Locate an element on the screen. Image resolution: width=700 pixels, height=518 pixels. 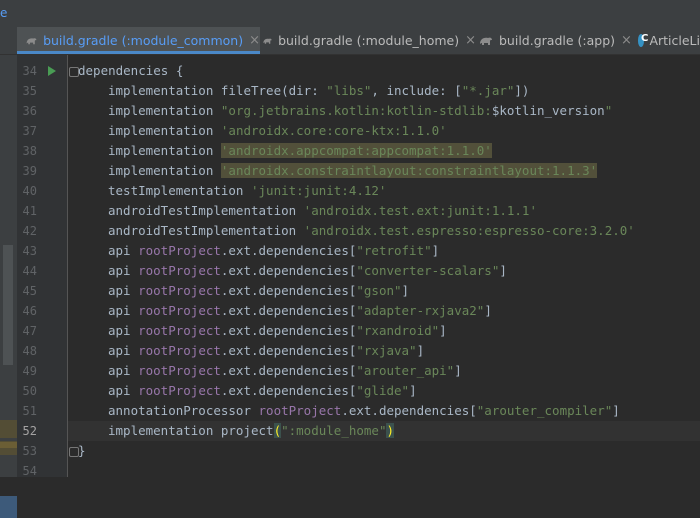
line-number: 42 is located at coordinates (29, 231).